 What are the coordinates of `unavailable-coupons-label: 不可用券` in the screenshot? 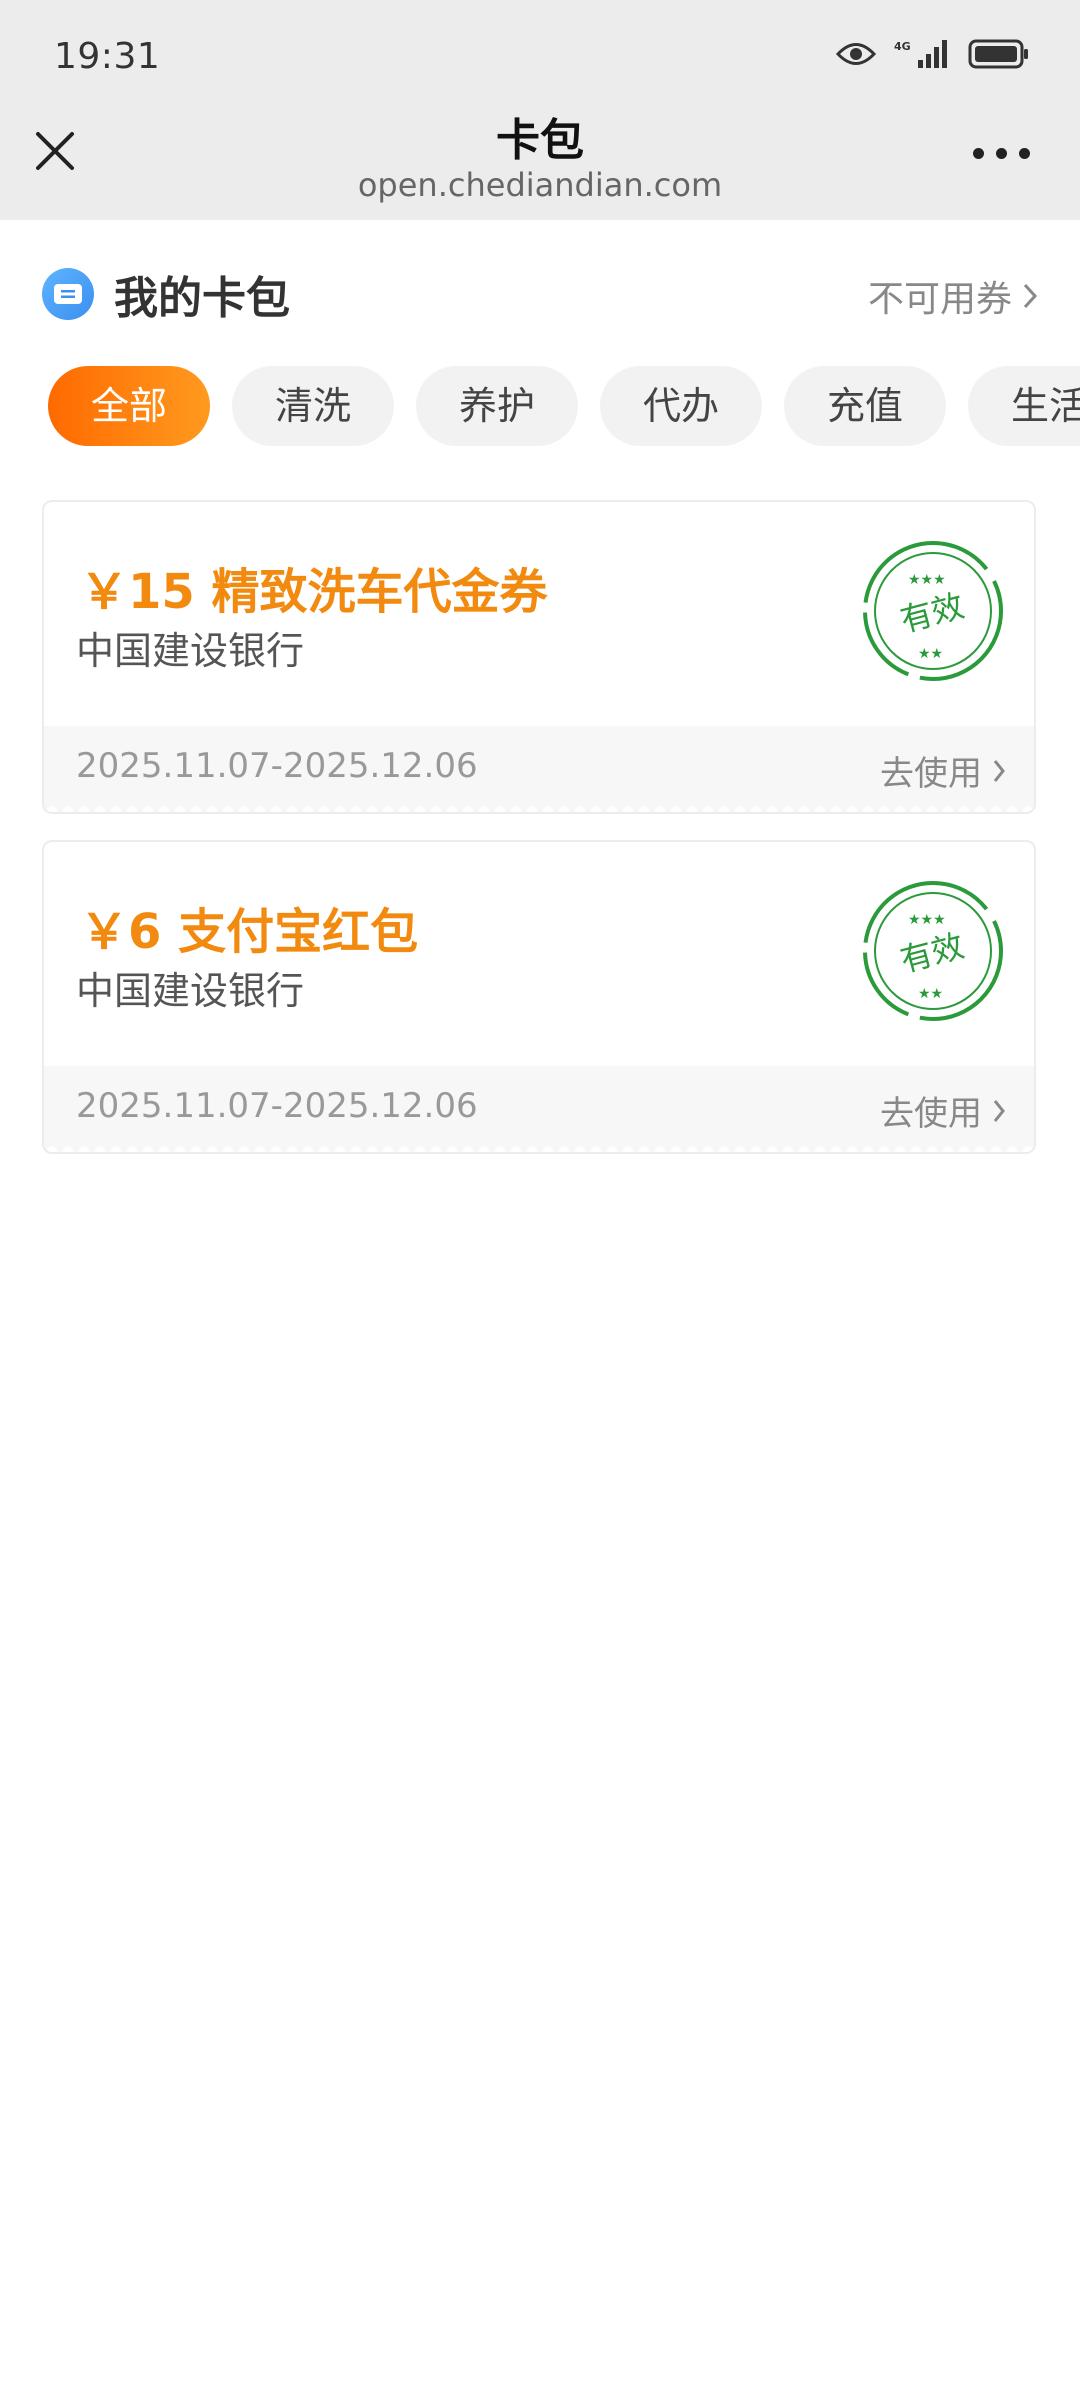 It's located at (939, 299).